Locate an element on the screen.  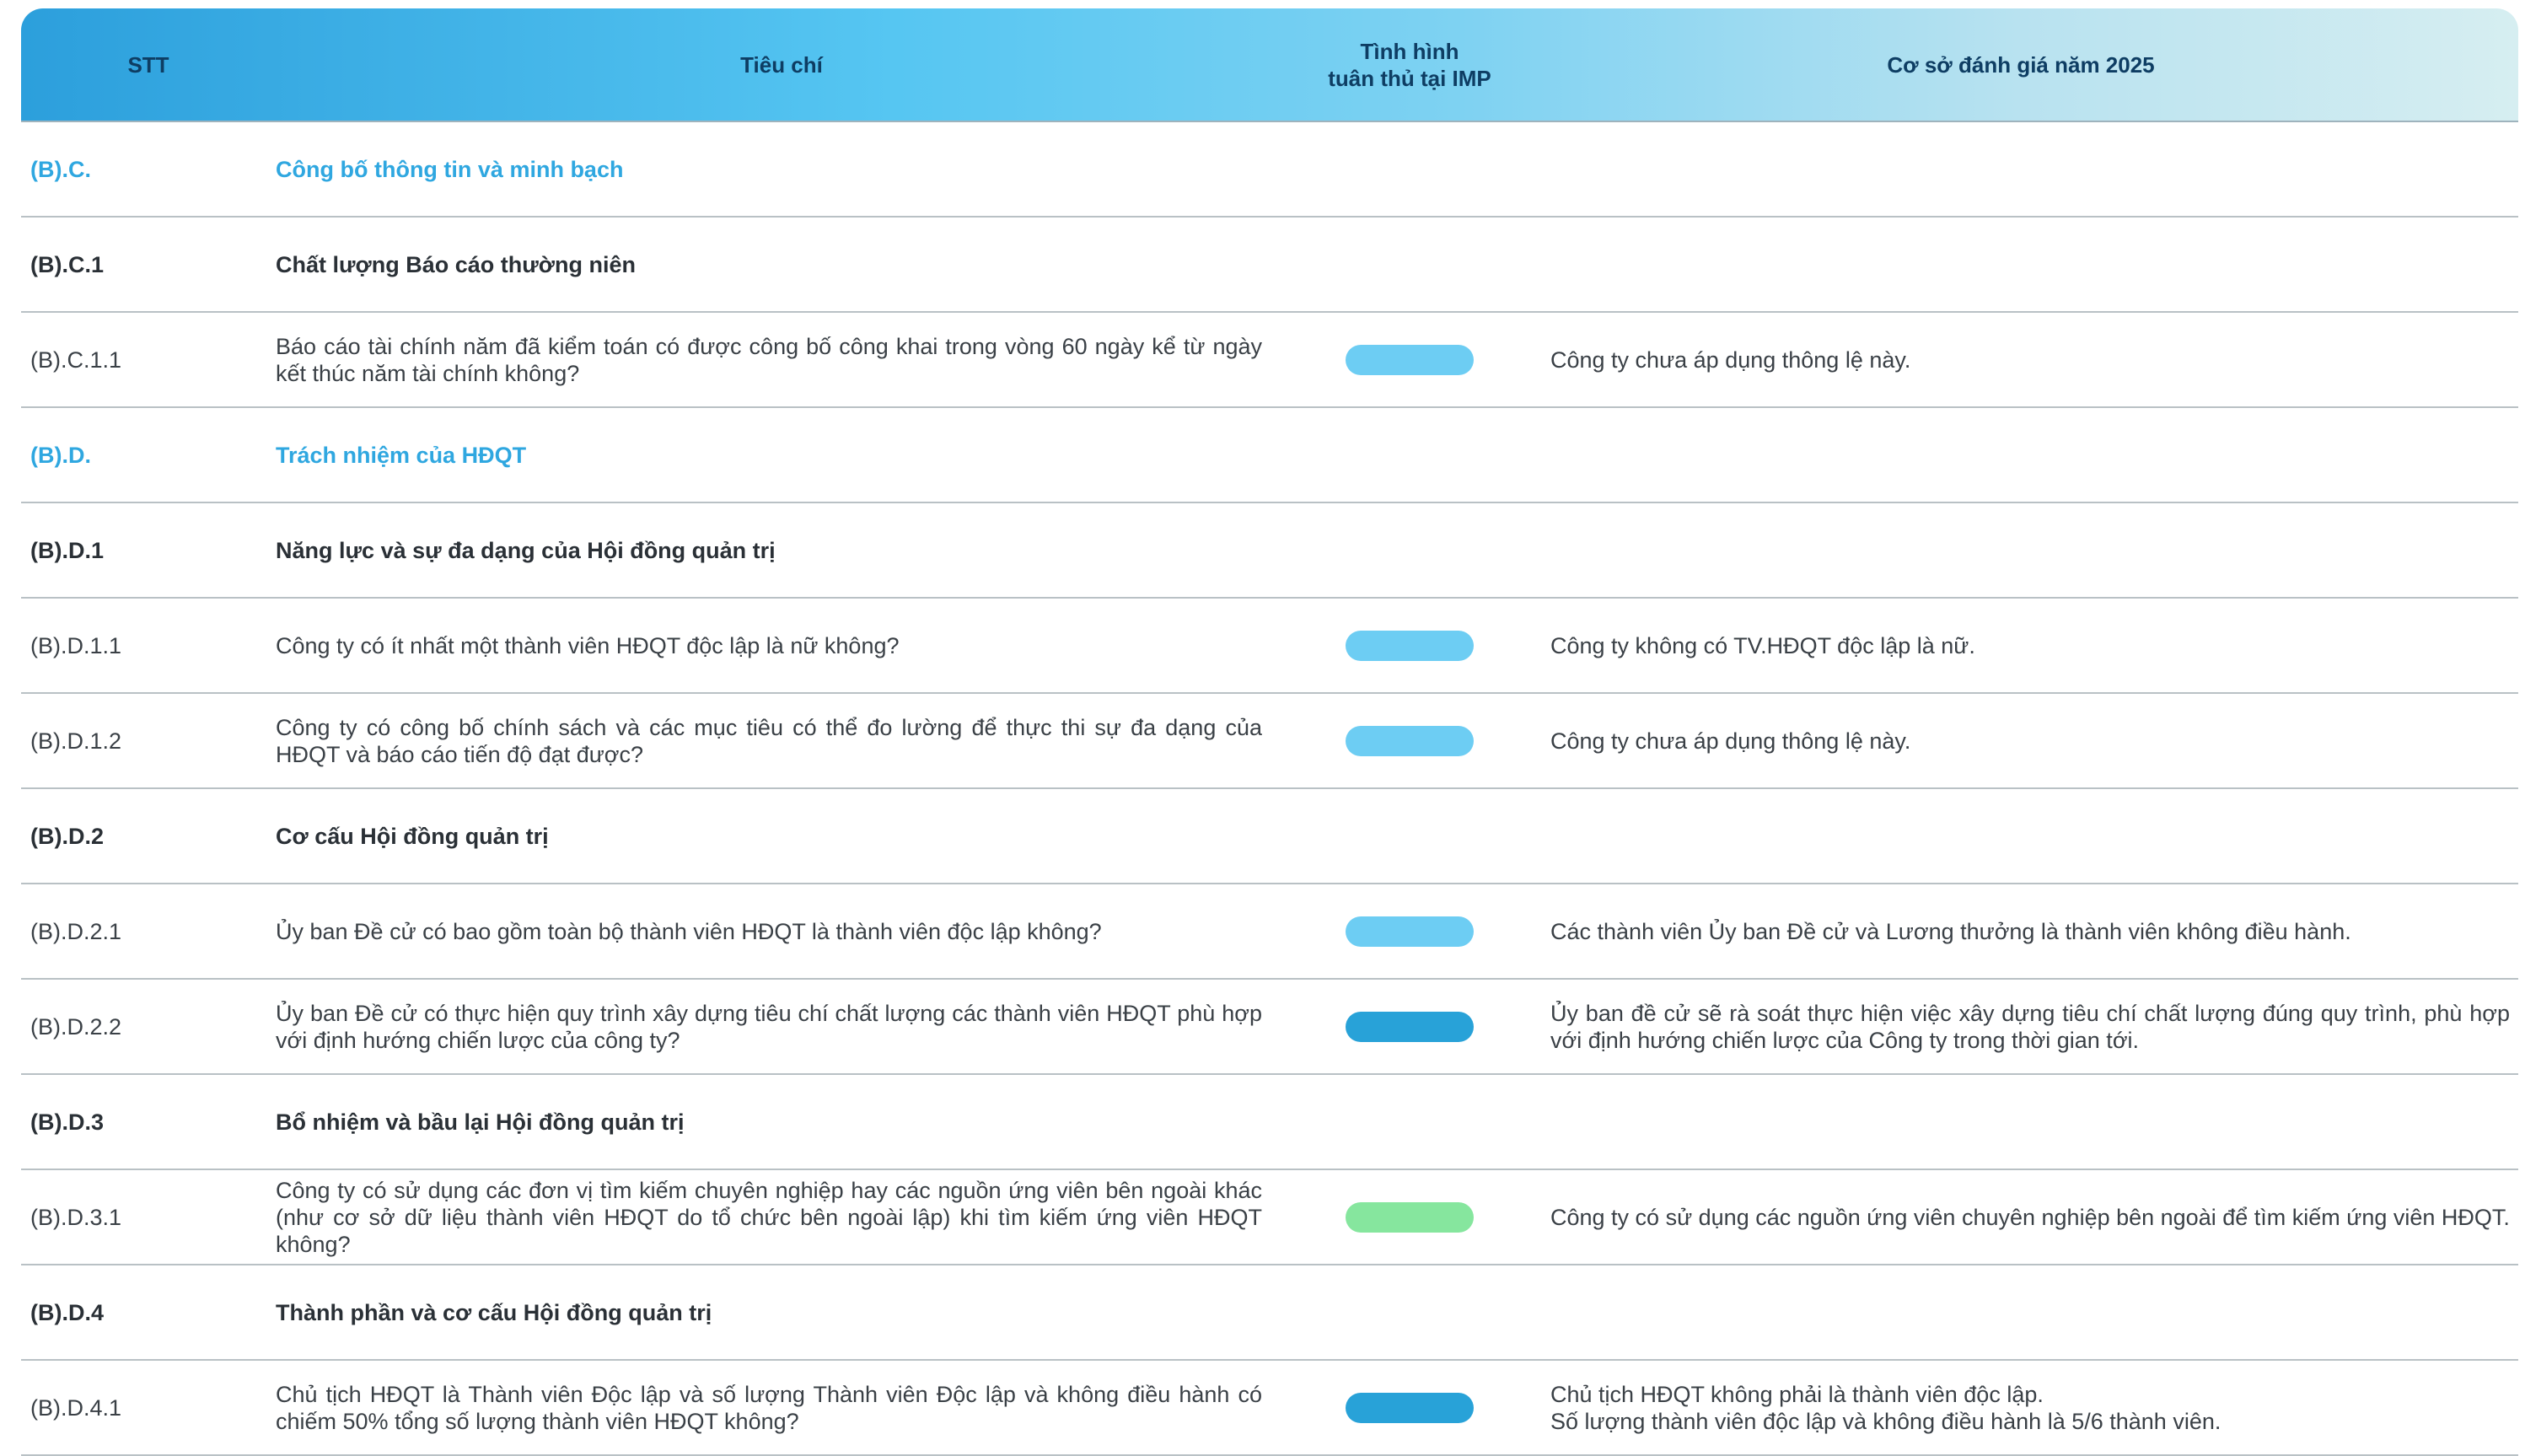
row-code: (B).D. is located at coordinates (60, 455).